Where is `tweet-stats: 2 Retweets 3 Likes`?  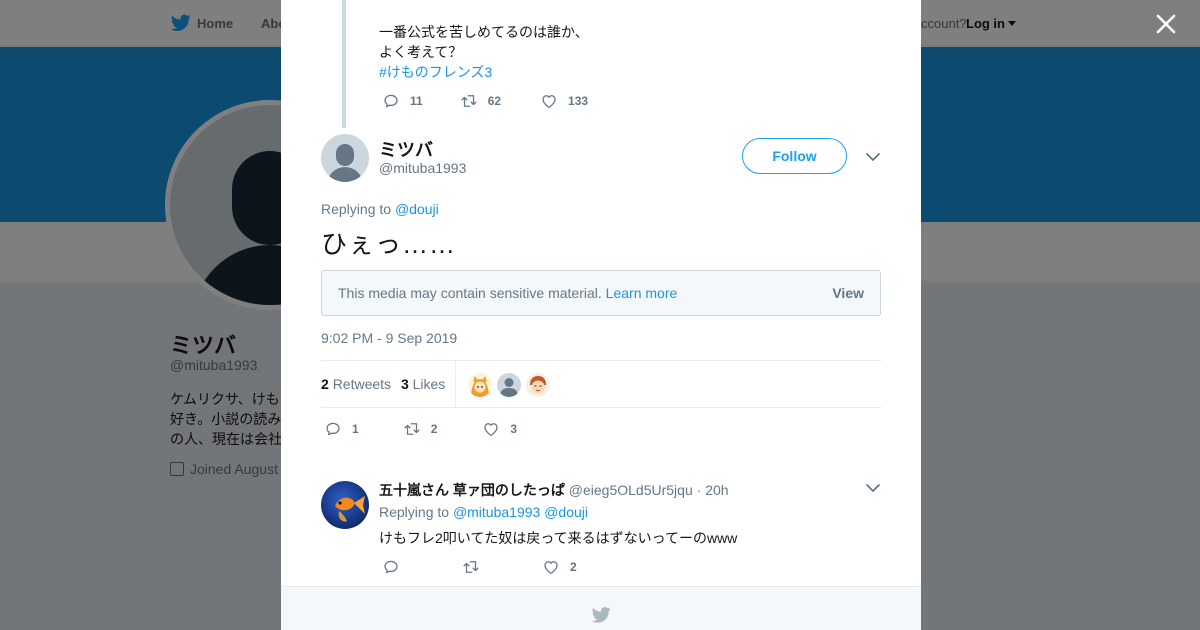
tweet-stats: 2 Retweets 3 Likes is located at coordinates (601, 384).